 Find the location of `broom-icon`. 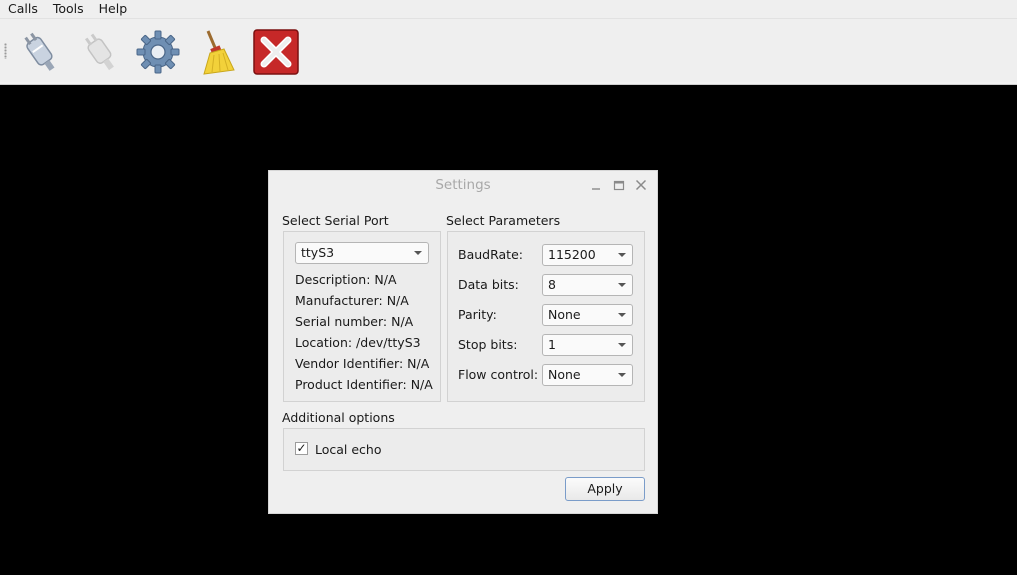

broom-icon is located at coordinates (219, 52).